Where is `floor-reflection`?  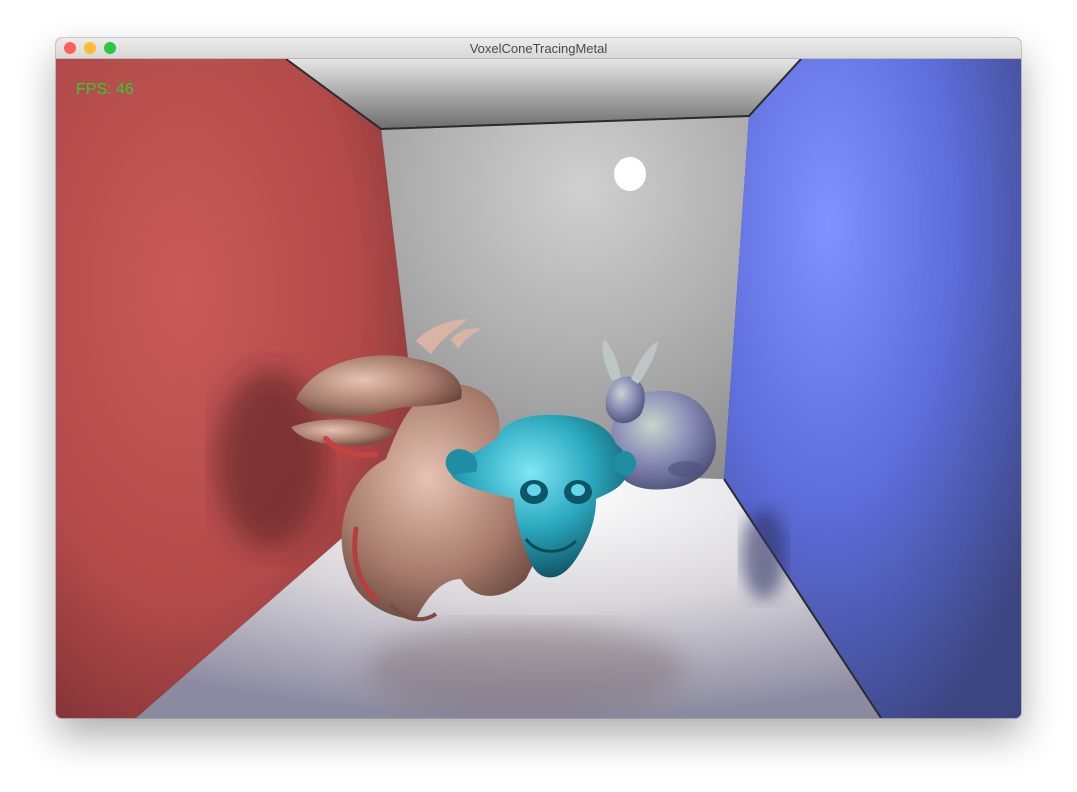
floor-reflection is located at coordinates (526, 669).